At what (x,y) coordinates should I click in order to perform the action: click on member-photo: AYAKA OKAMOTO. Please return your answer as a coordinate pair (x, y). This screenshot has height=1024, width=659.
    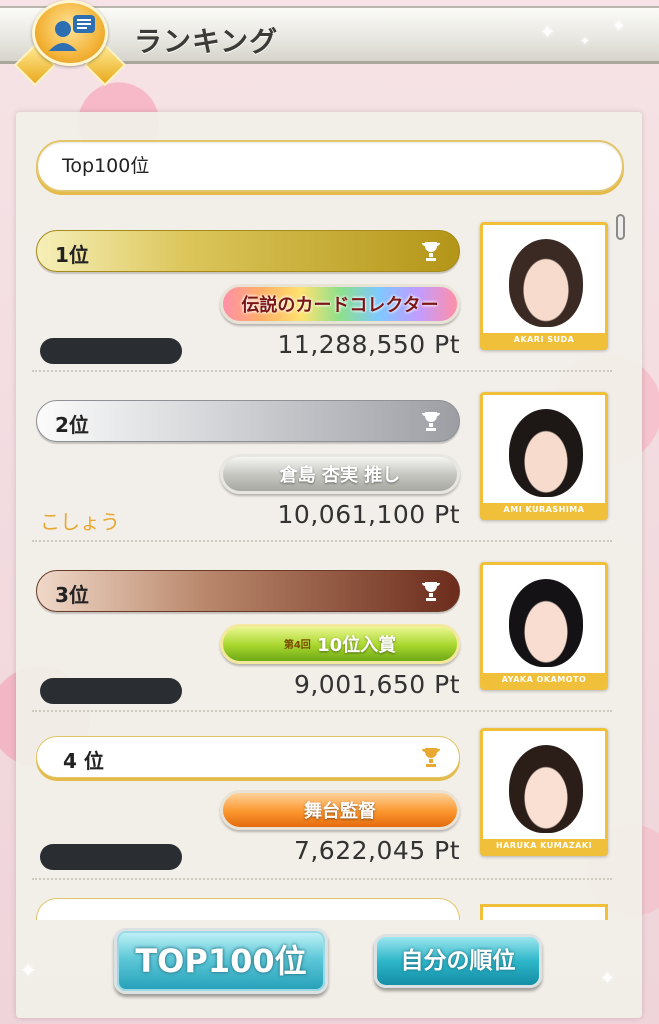
    Looking at the image, I should click on (544, 626).